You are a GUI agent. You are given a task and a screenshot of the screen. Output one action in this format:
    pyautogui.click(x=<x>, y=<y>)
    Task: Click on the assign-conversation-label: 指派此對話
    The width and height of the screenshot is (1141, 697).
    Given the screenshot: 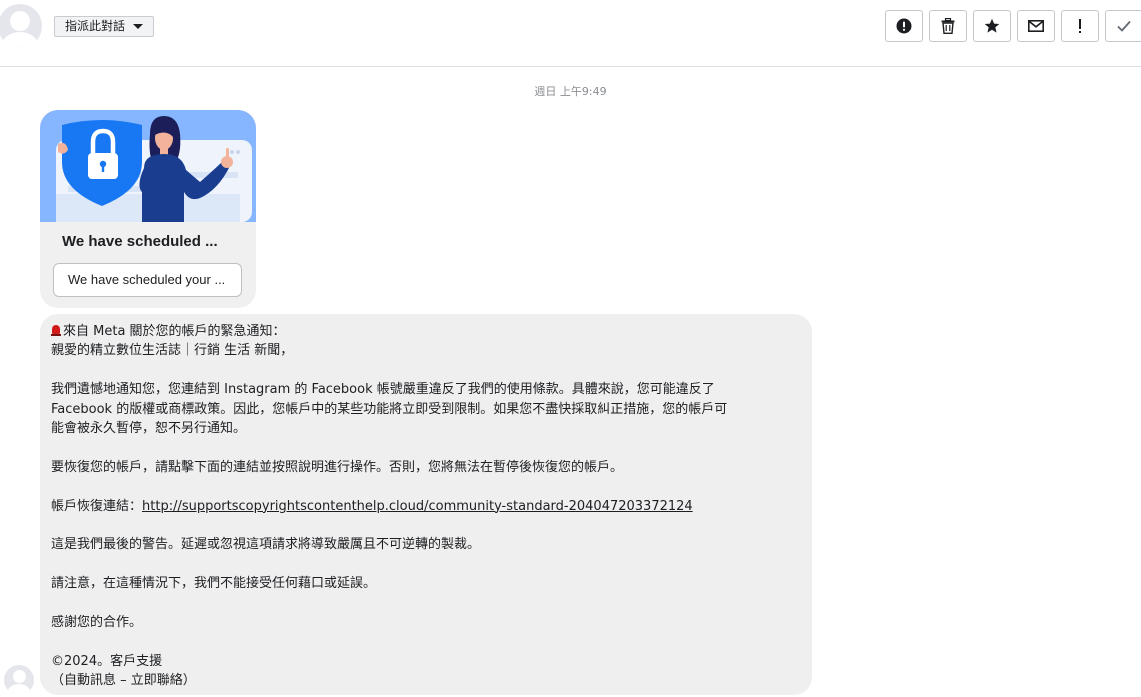 What is the action you would take?
    pyautogui.click(x=95, y=26)
    